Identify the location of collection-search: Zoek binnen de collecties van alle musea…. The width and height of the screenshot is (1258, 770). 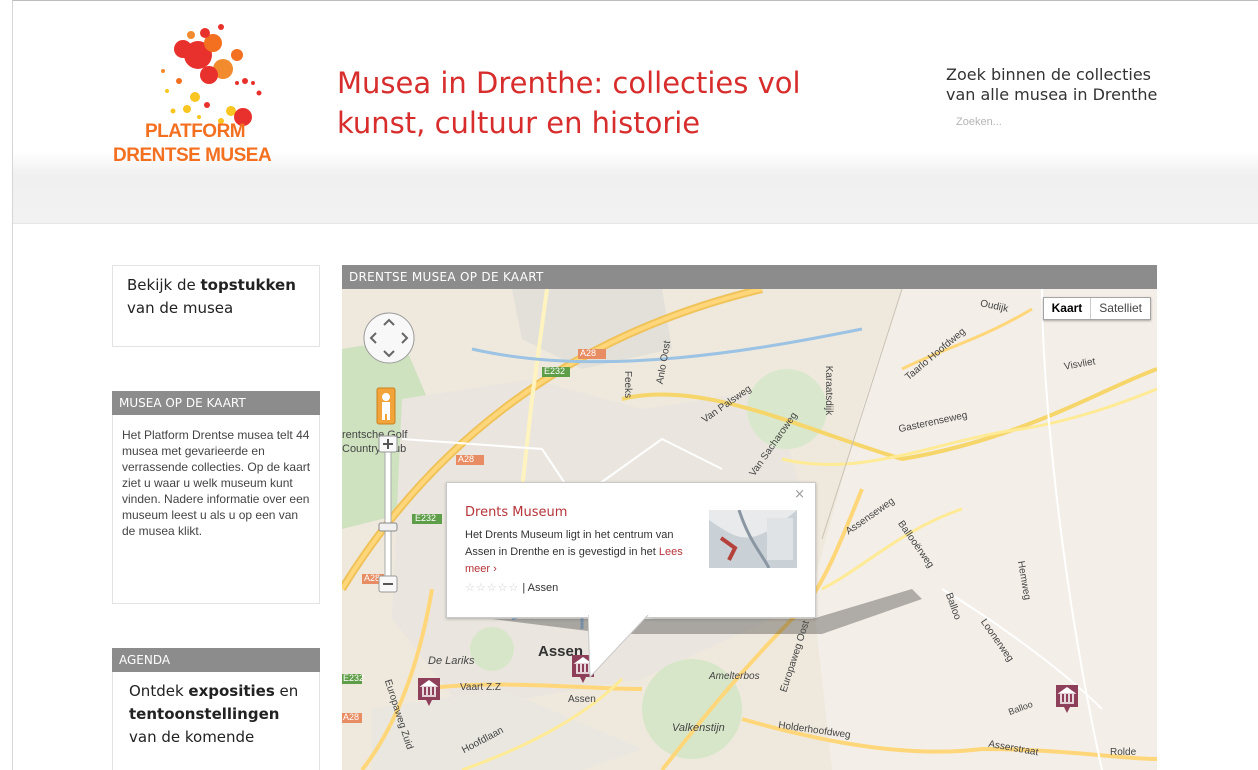
(1056, 99).